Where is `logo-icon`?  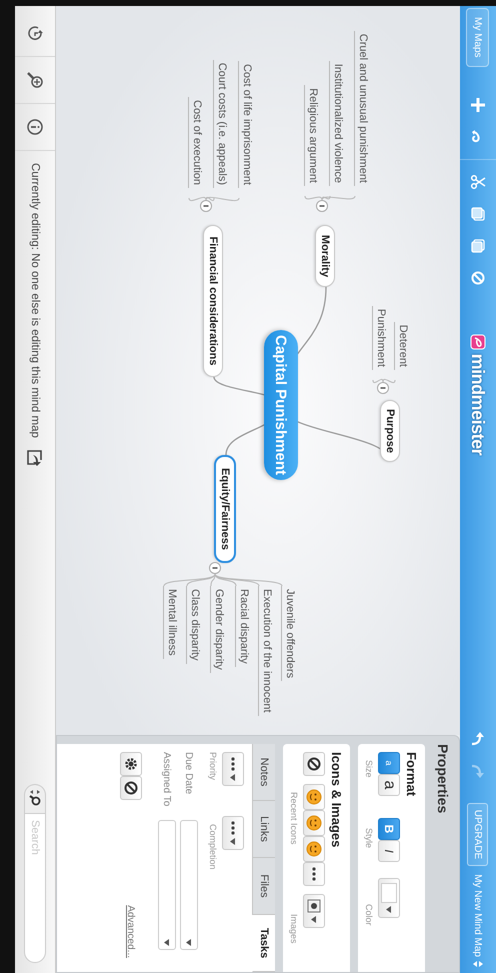 logo-icon is located at coordinates (478, 342).